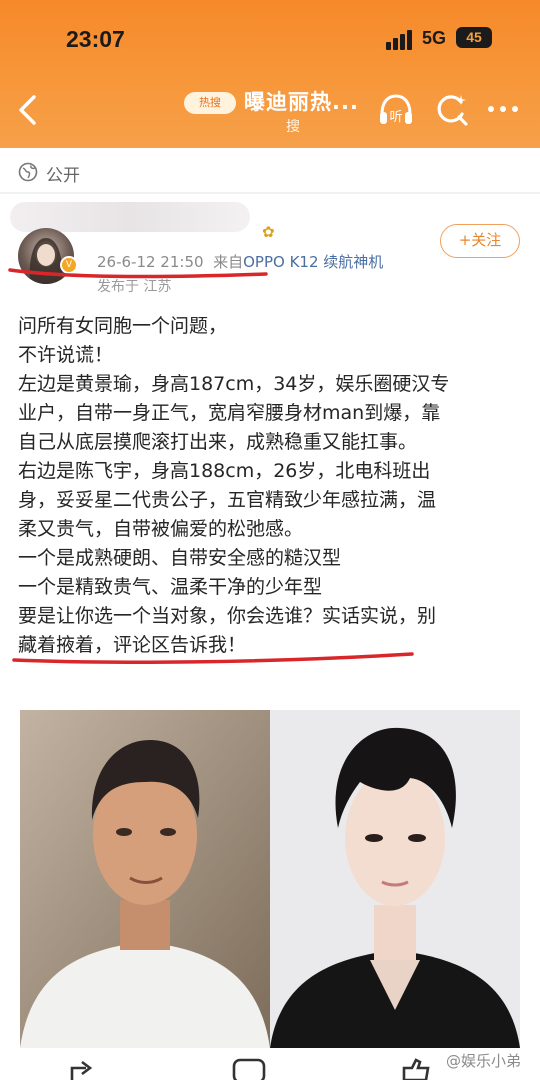 The height and width of the screenshot is (1080, 540). What do you see at coordinates (85, 1069) in the screenshot?
I see `share-icon` at bounding box center [85, 1069].